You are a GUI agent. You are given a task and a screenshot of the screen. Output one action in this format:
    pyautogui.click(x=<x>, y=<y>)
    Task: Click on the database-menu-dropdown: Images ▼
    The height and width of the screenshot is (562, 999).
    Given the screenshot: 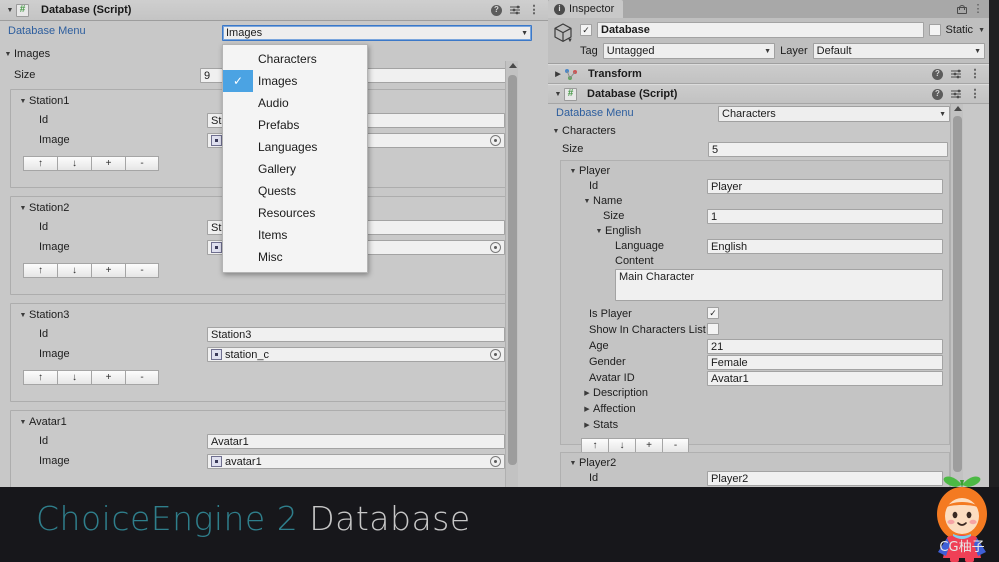 What is the action you would take?
    pyautogui.click(x=377, y=33)
    